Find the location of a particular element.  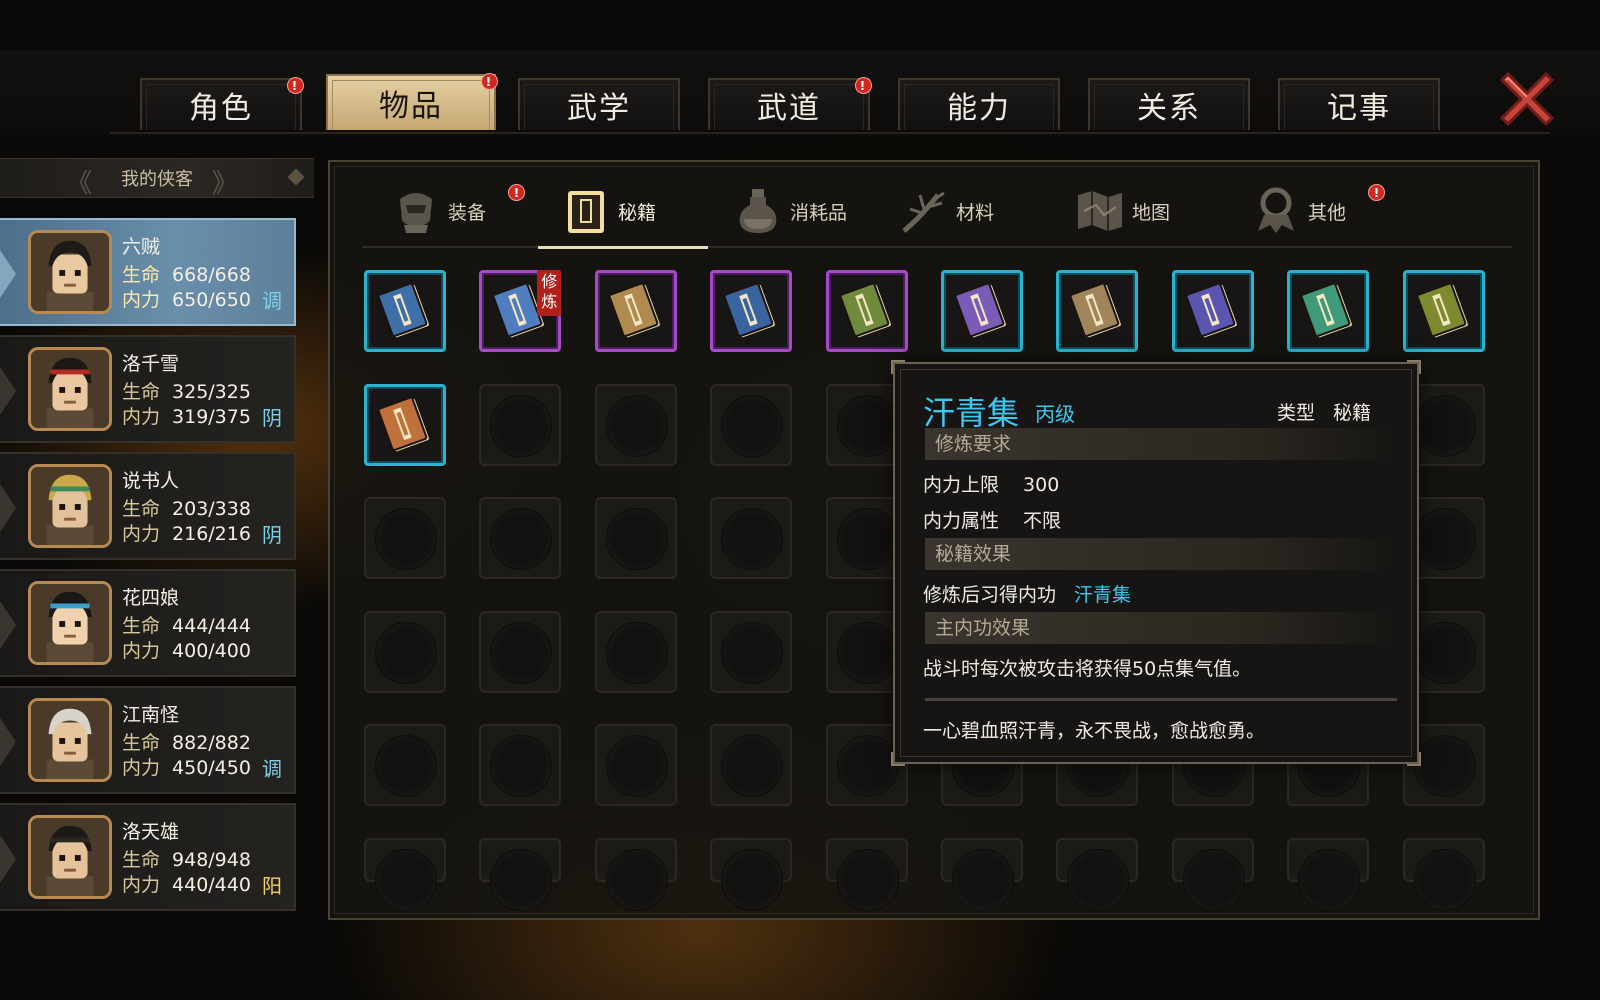

character-card: 六贼 生命 668/668 内力 650/650 调 is located at coordinates (148, 272).